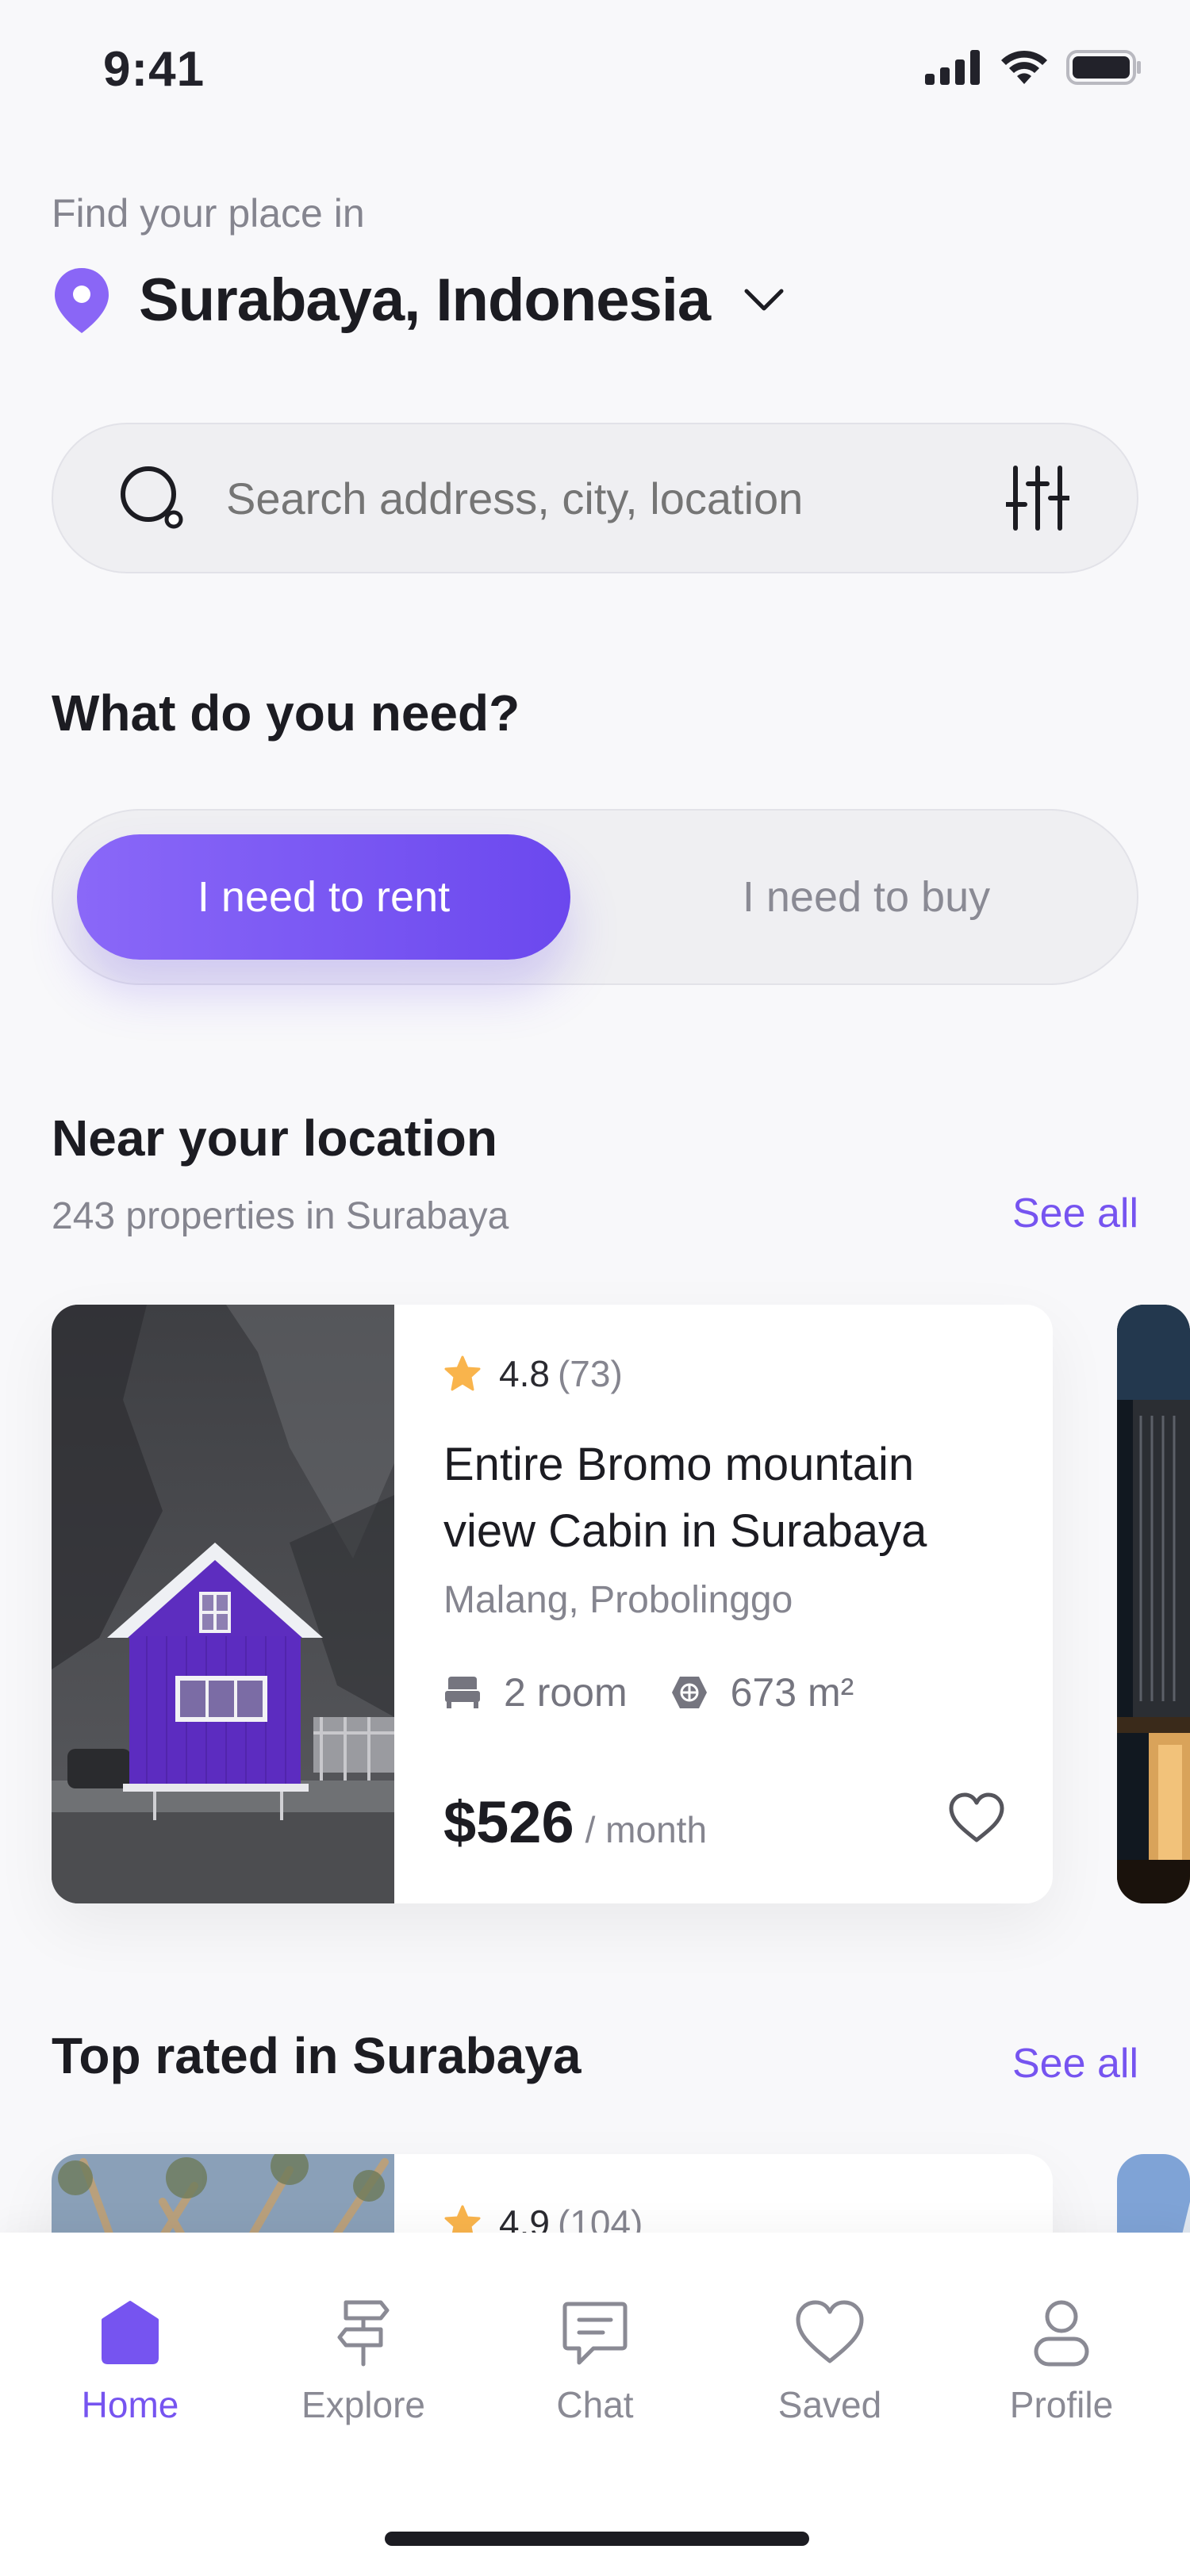  I want to click on property-location: Malang, Probolinggo, so click(618, 1600).